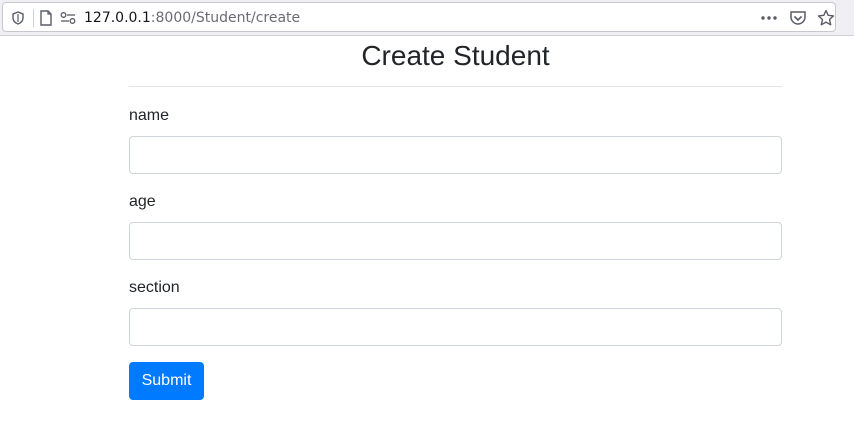 The image size is (854, 429). I want to click on bookmark-star-icon, so click(826, 18).